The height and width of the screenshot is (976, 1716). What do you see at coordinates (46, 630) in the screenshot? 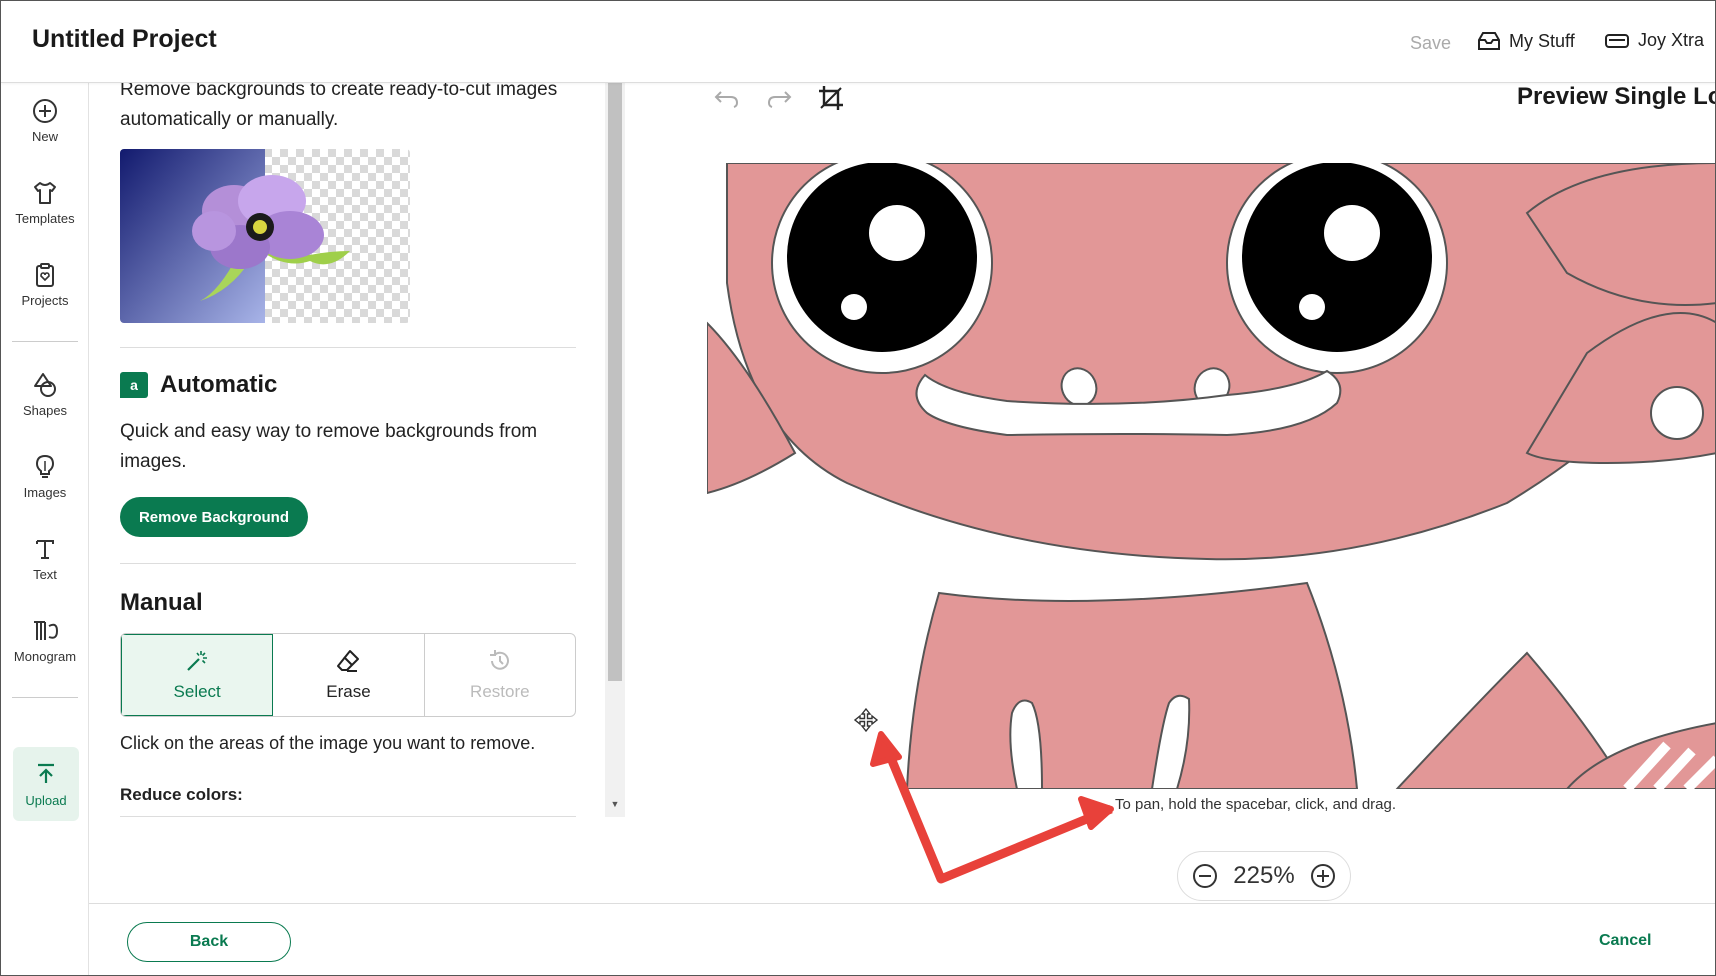
I see `monogram-icon` at bounding box center [46, 630].